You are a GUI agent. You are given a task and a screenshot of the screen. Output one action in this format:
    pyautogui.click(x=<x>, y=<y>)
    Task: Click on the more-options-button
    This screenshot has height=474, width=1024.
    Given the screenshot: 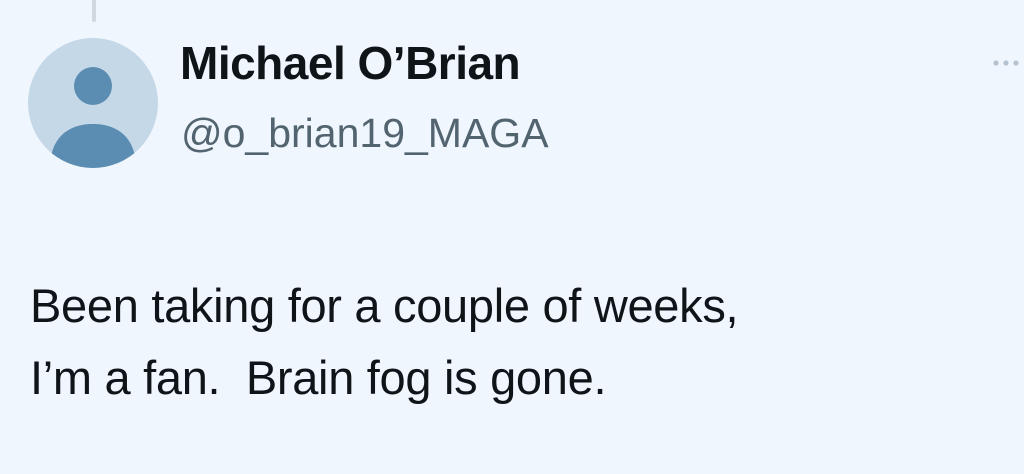 What is the action you would take?
    pyautogui.click(x=1005, y=63)
    